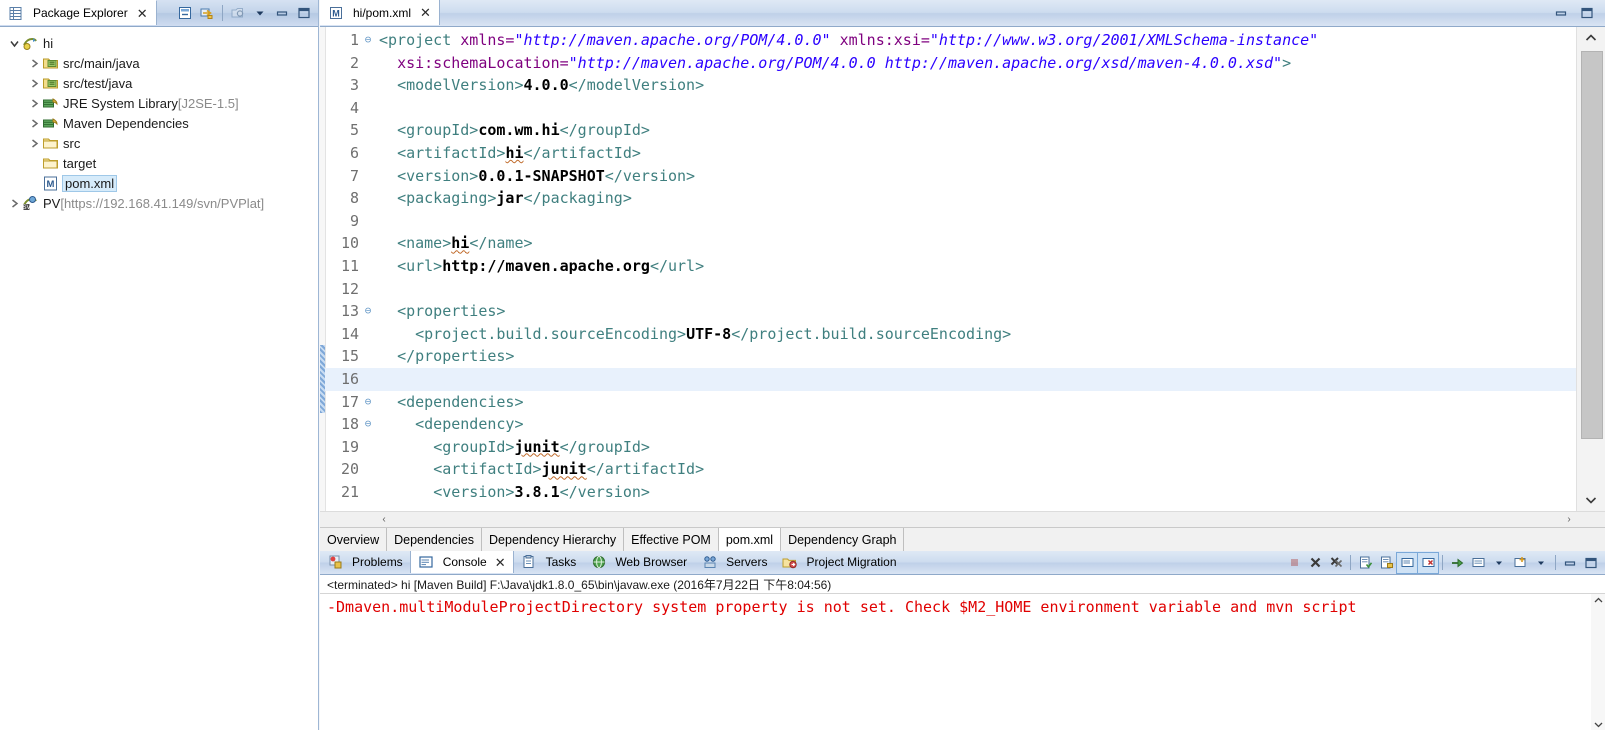 This screenshot has height=730, width=1605. Describe the element at coordinates (159, 83) in the screenshot. I see `tree-item-src-test-java: src/test/java` at that location.